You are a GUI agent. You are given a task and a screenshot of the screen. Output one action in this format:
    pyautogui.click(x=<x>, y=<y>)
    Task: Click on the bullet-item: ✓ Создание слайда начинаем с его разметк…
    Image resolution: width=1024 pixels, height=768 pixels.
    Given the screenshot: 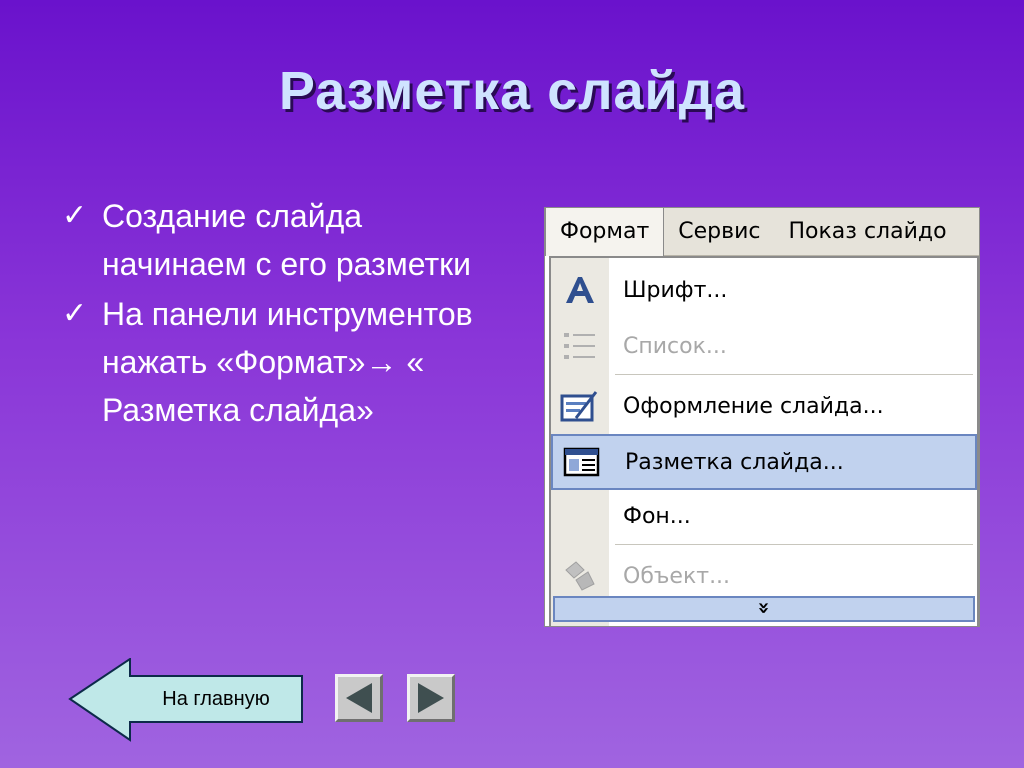 What is the action you would take?
    pyautogui.click(x=282, y=240)
    